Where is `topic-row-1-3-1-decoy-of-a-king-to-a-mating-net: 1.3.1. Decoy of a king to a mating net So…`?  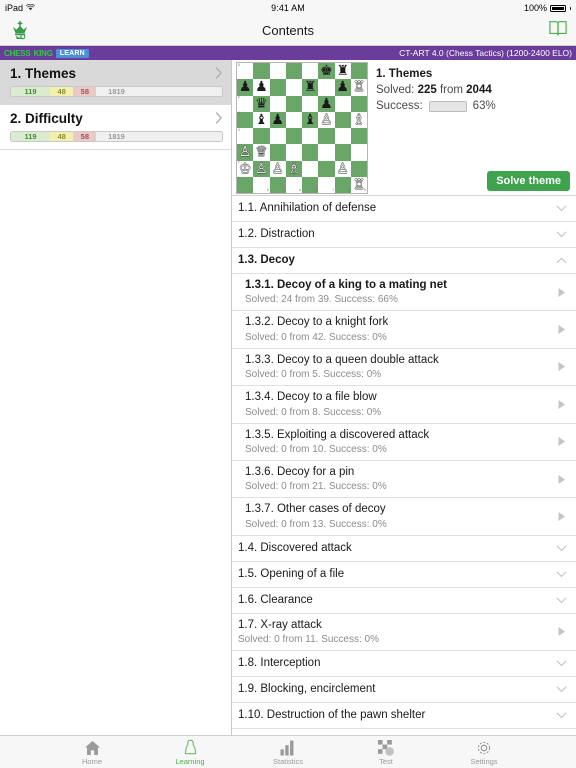
topic-row-1-3-1-decoy-of-a-king-to-a-mating-net: 1.3.1. Decoy of a king to a mating net So… is located at coordinates (404, 293).